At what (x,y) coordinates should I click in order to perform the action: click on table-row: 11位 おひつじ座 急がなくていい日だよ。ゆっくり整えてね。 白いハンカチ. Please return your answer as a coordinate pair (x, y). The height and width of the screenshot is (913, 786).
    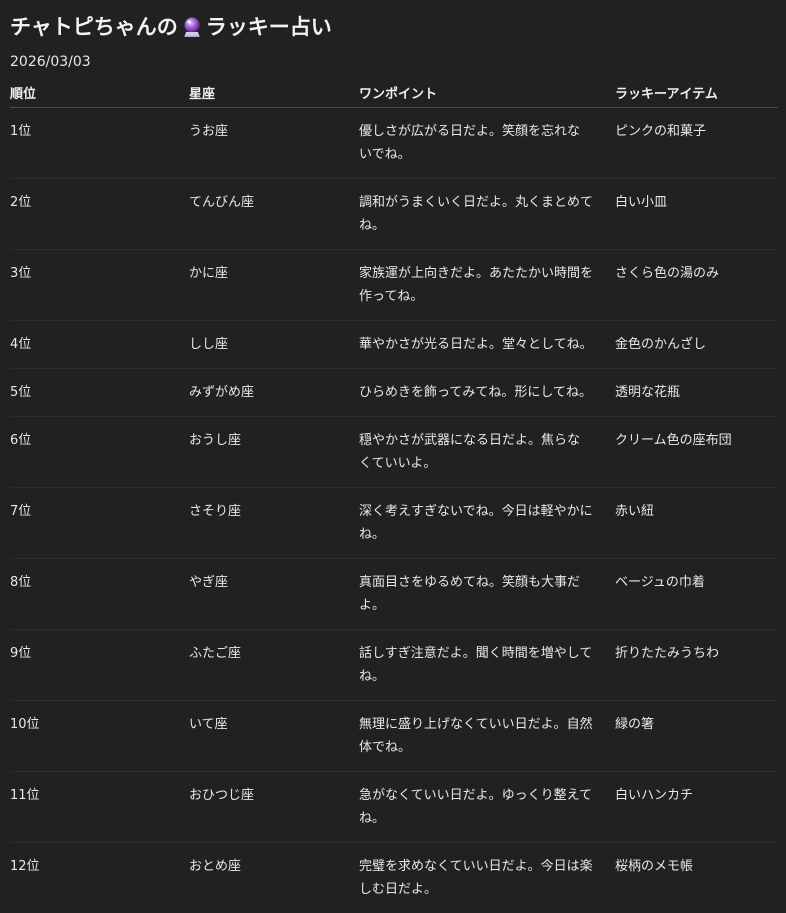
    Looking at the image, I should click on (394, 807).